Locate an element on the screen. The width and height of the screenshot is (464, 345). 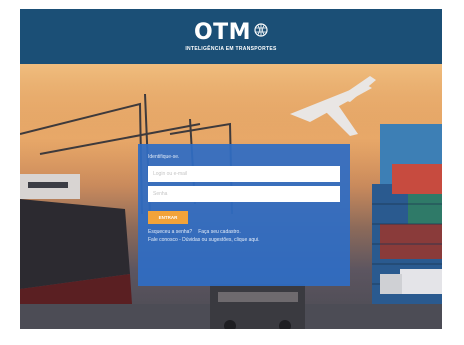
login-button: ENTRAR is located at coordinates (168, 217).